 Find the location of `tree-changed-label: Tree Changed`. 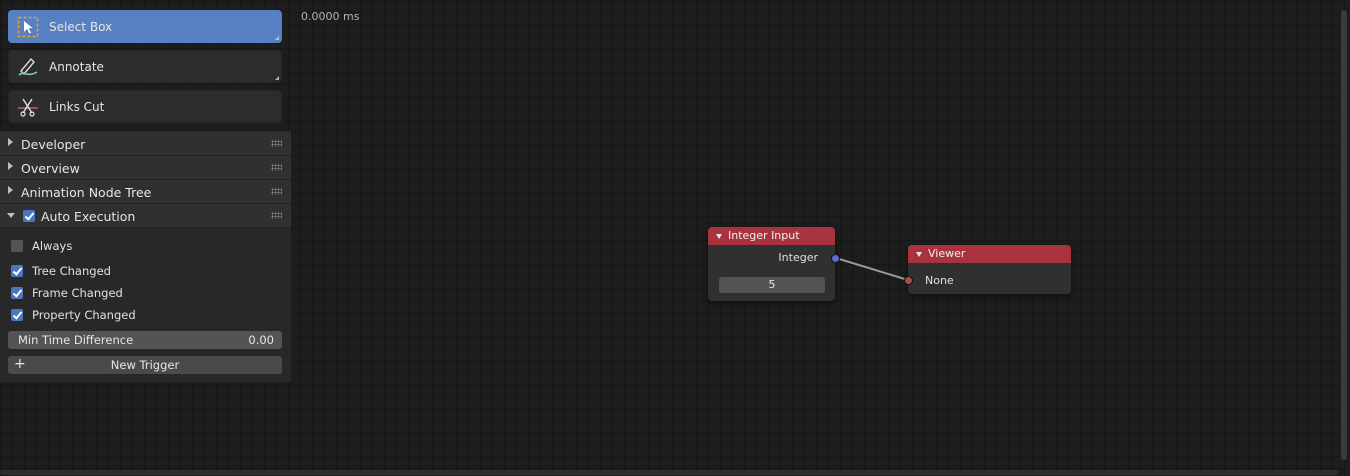

tree-changed-label: Tree Changed is located at coordinates (71, 271).